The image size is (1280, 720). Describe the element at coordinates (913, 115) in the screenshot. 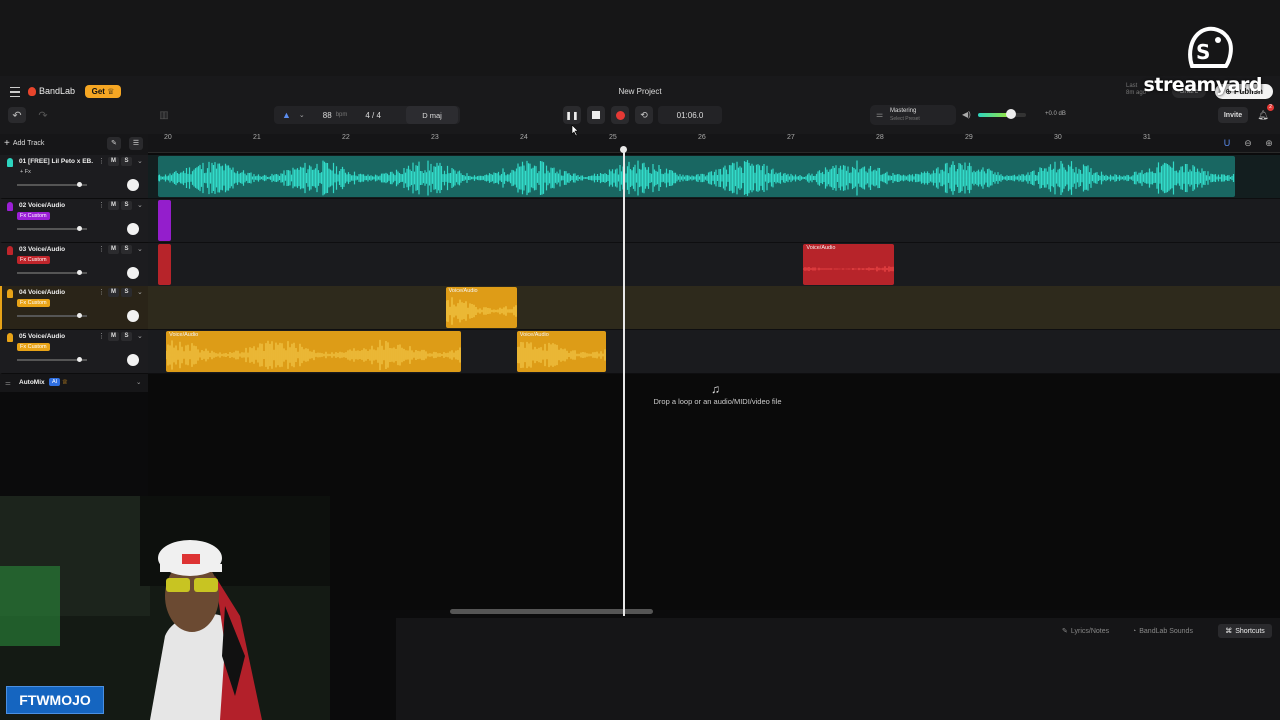

I see `mastering-button: ⚌ Mastering Select Preset` at that location.